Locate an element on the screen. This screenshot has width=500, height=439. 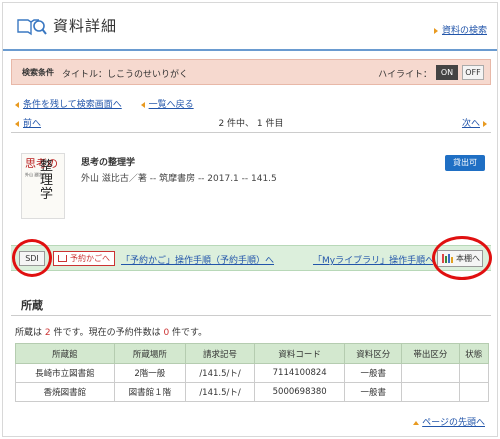
keep-condition-link: 条件を残して検索画面へ is located at coordinates (68, 105).